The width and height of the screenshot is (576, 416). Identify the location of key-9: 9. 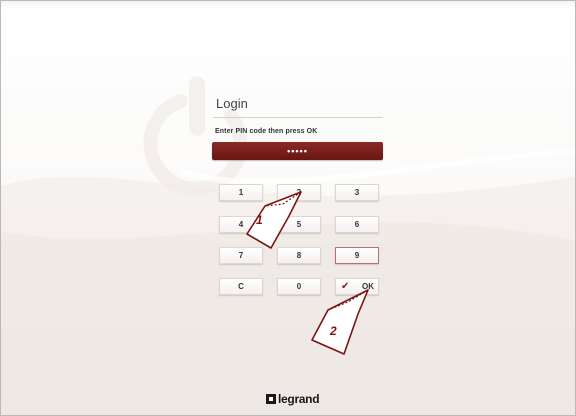
(357, 255).